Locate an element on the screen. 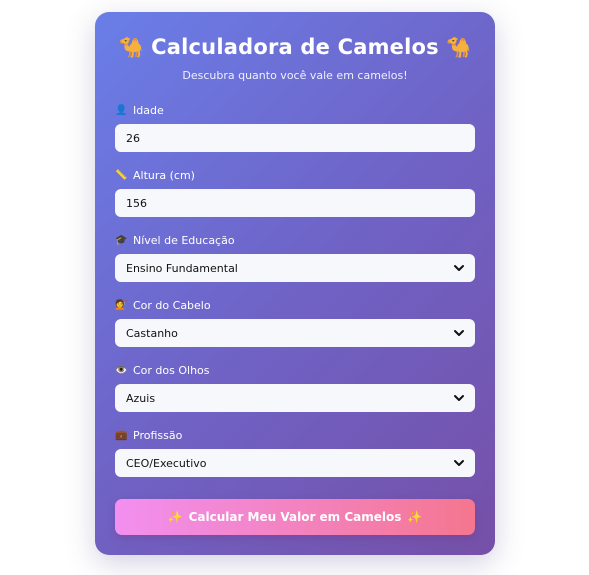 The width and height of the screenshot is (589, 575). profissao-select: CEO/Executivo is located at coordinates (295, 463).